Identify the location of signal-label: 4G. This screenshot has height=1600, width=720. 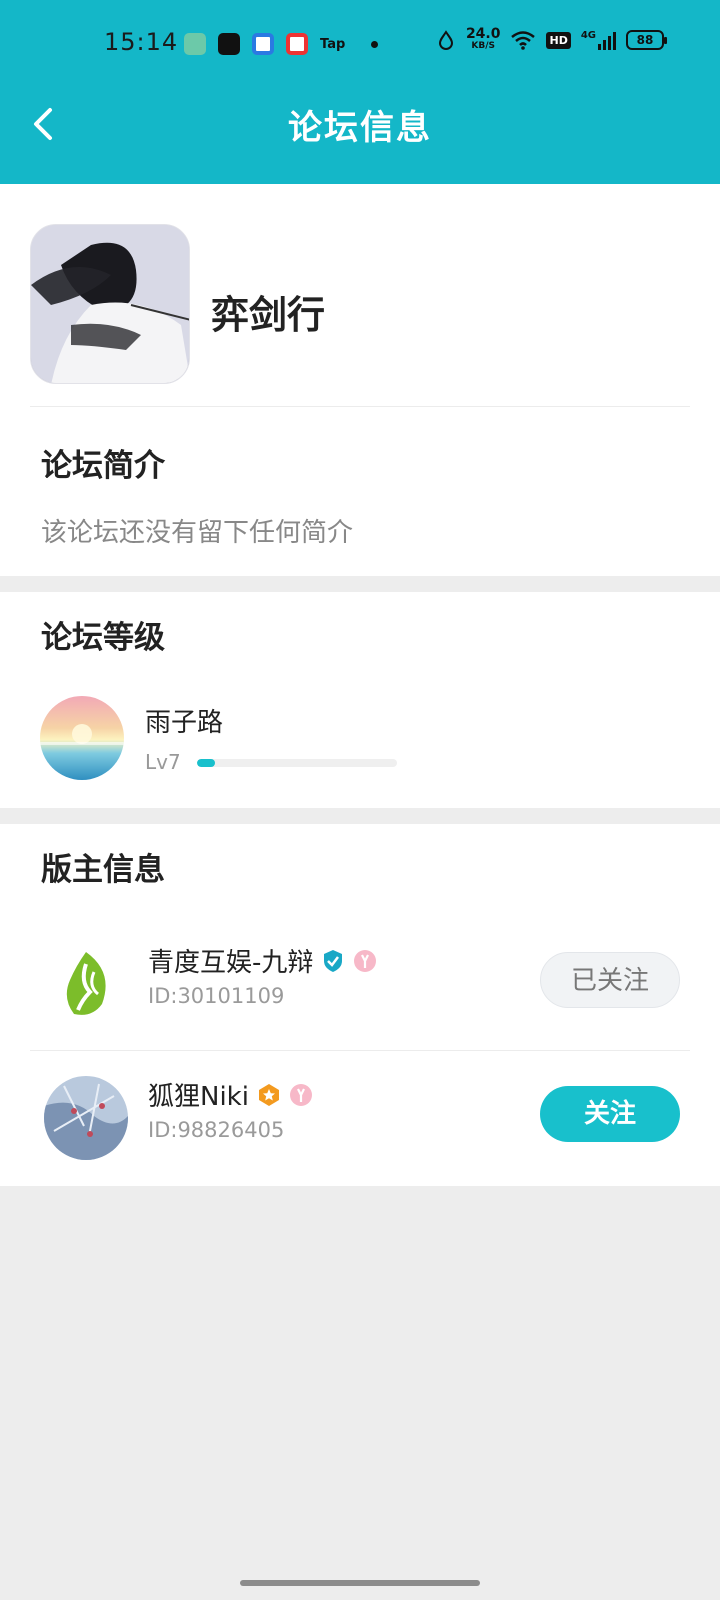
(588, 35).